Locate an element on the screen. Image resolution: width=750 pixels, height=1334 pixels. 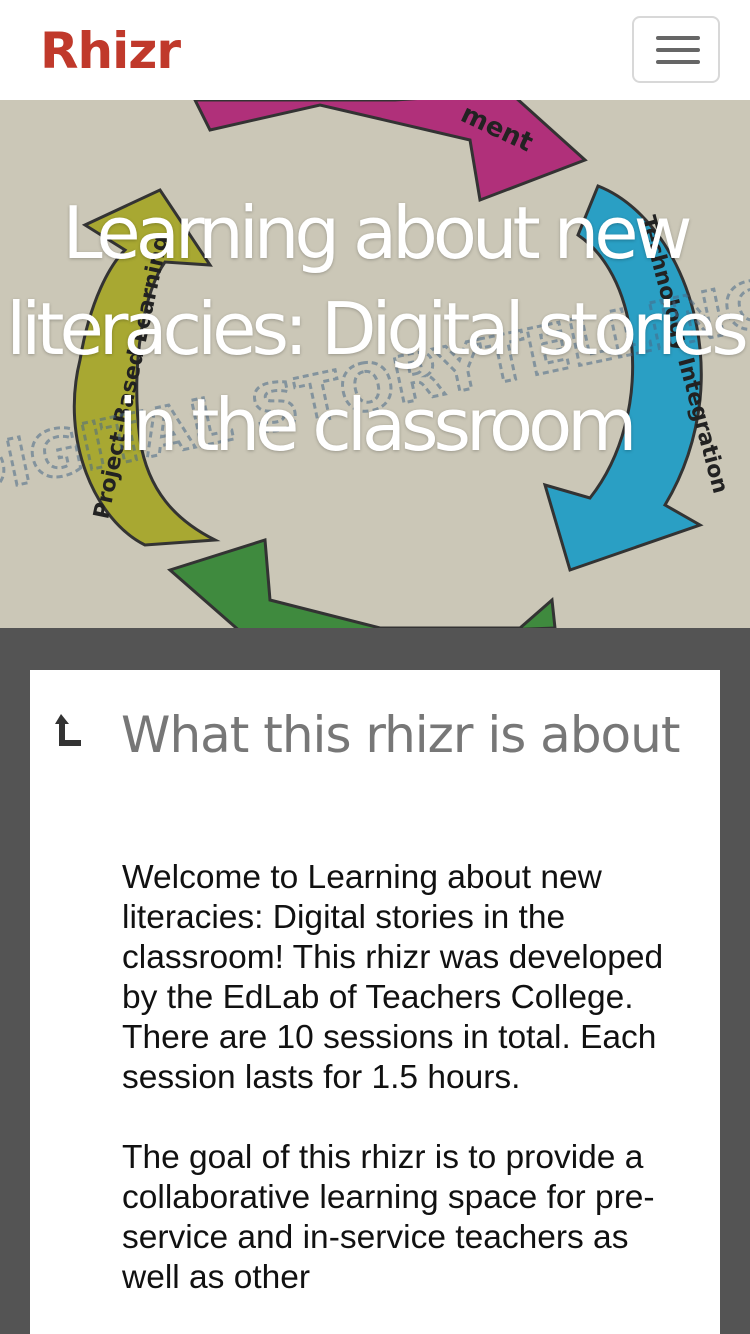
hamburger-icon is located at coordinates (678, 38).